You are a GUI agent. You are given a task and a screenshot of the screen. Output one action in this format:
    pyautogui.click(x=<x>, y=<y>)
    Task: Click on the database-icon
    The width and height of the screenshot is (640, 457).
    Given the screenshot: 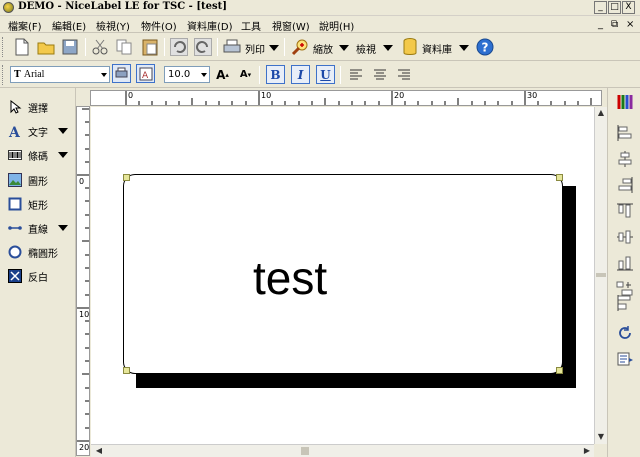 What is the action you would take?
    pyautogui.click(x=410, y=47)
    